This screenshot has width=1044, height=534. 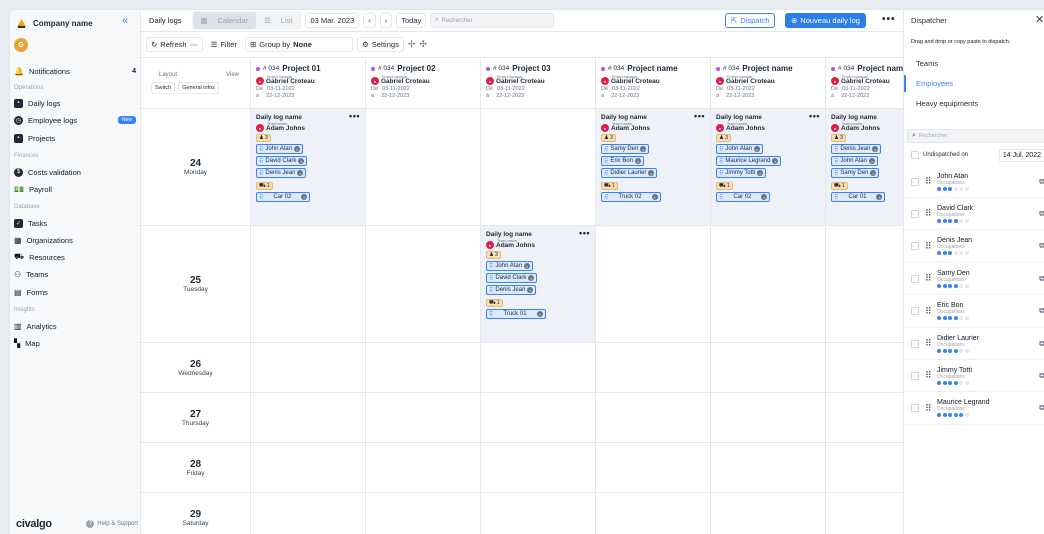 What do you see at coordinates (75, 343) in the screenshot?
I see `sidebar-item-map: ▚ Map` at bounding box center [75, 343].